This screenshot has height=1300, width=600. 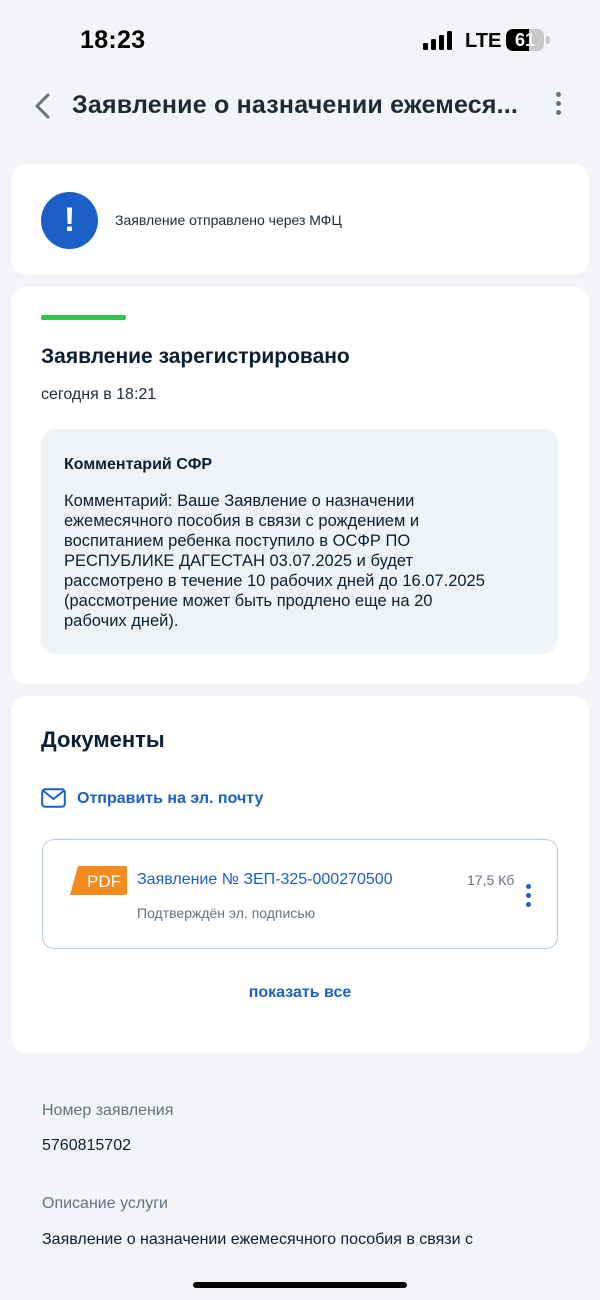 I want to click on network-type: LTE, so click(x=483, y=41).